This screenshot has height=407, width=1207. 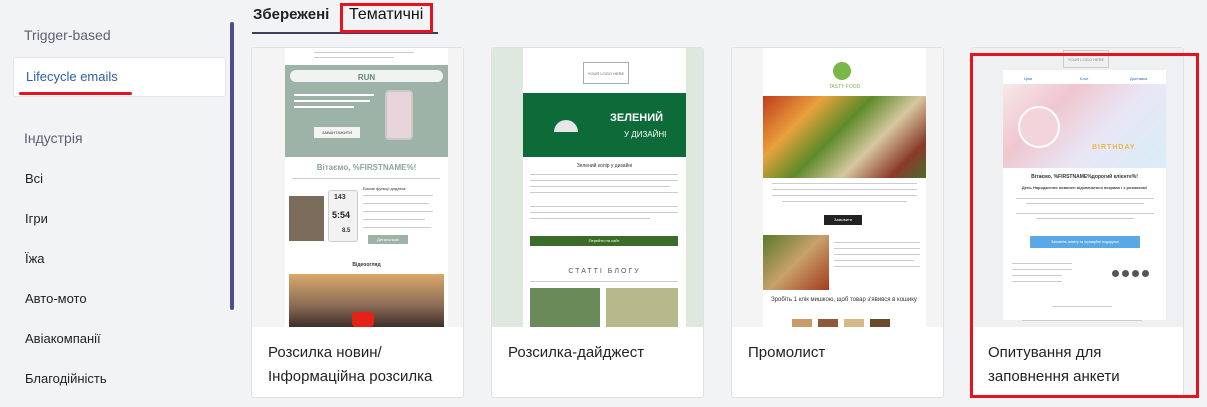 What do you see at coordinates (386, 15) in the screenshot?
I see `tab-thematic: Тематичні` at bounding box center [386, 15].